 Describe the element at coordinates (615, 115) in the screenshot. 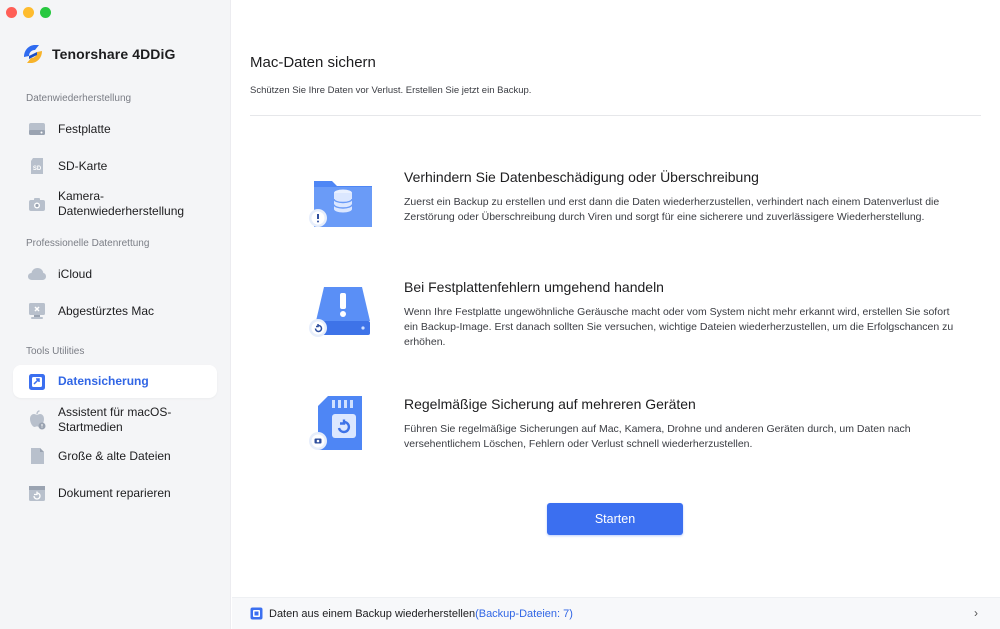

I see `divider` at that location.